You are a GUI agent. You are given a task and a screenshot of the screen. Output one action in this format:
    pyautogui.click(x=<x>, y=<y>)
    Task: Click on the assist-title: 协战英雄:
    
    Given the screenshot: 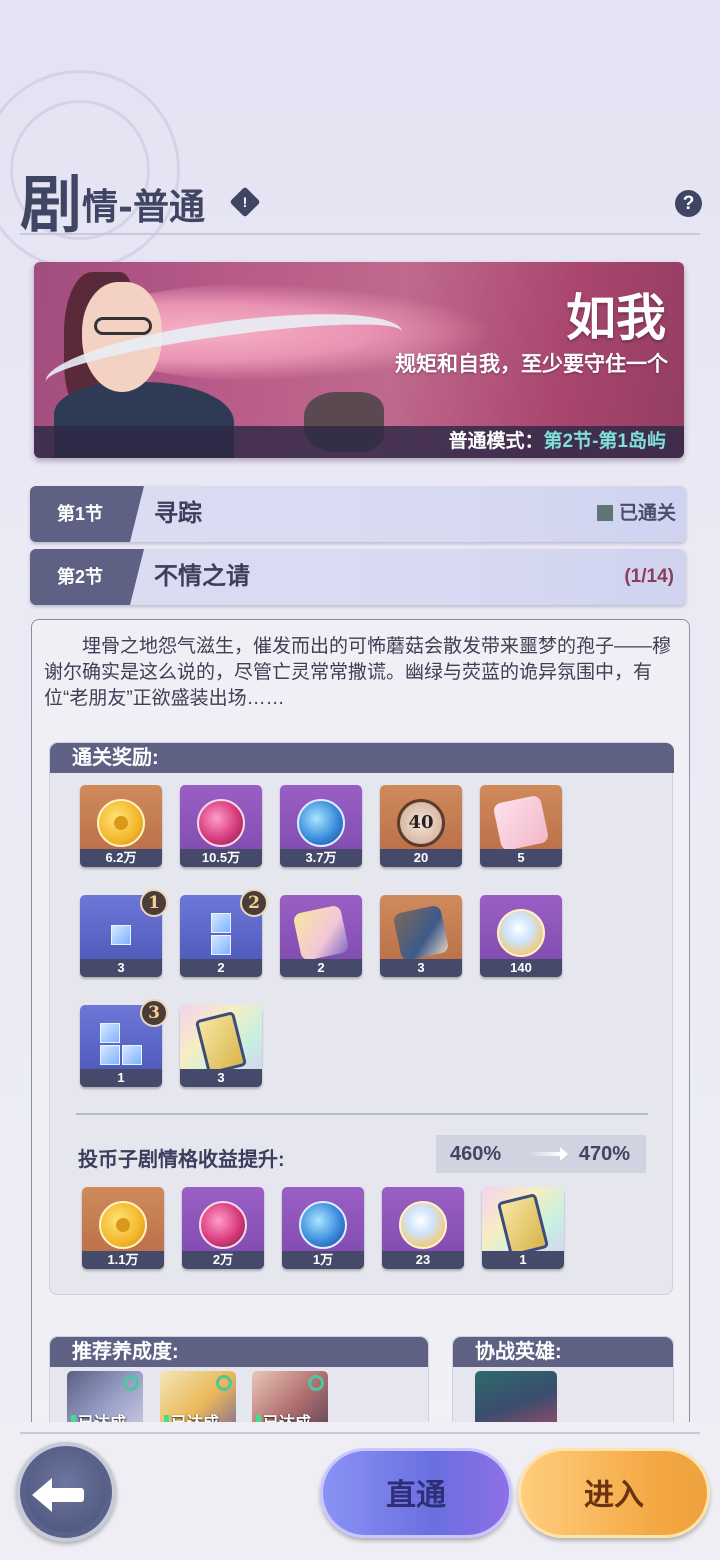 What is the action you would take?
    pyautogui.click(x=563, y=1352)
    